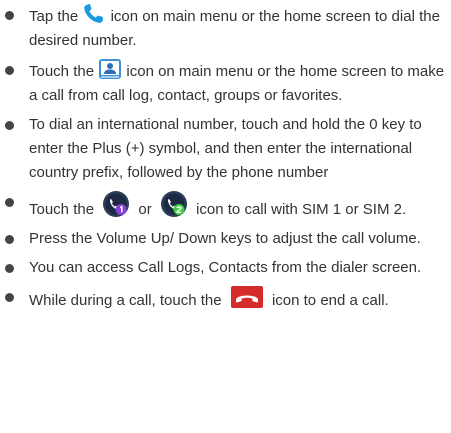  What do you see at coordinates (145, 209) in the screenshot?
I see `item-text-middle: or` at bounding box center [145, 209].